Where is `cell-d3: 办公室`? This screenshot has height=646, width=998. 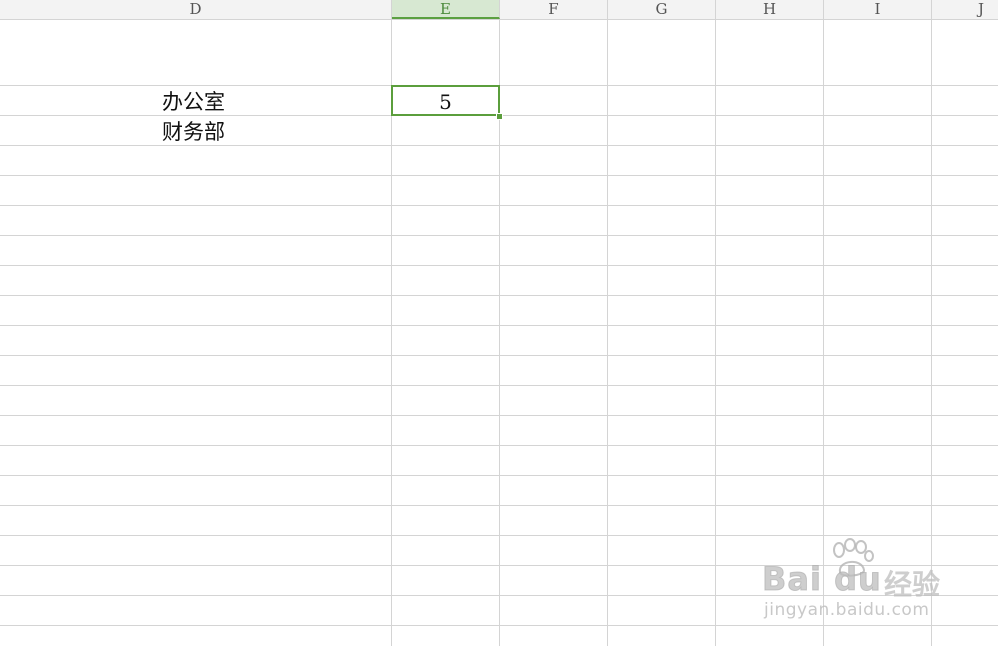
cell-d3: 办公室 is located at coordinates (193, 102).